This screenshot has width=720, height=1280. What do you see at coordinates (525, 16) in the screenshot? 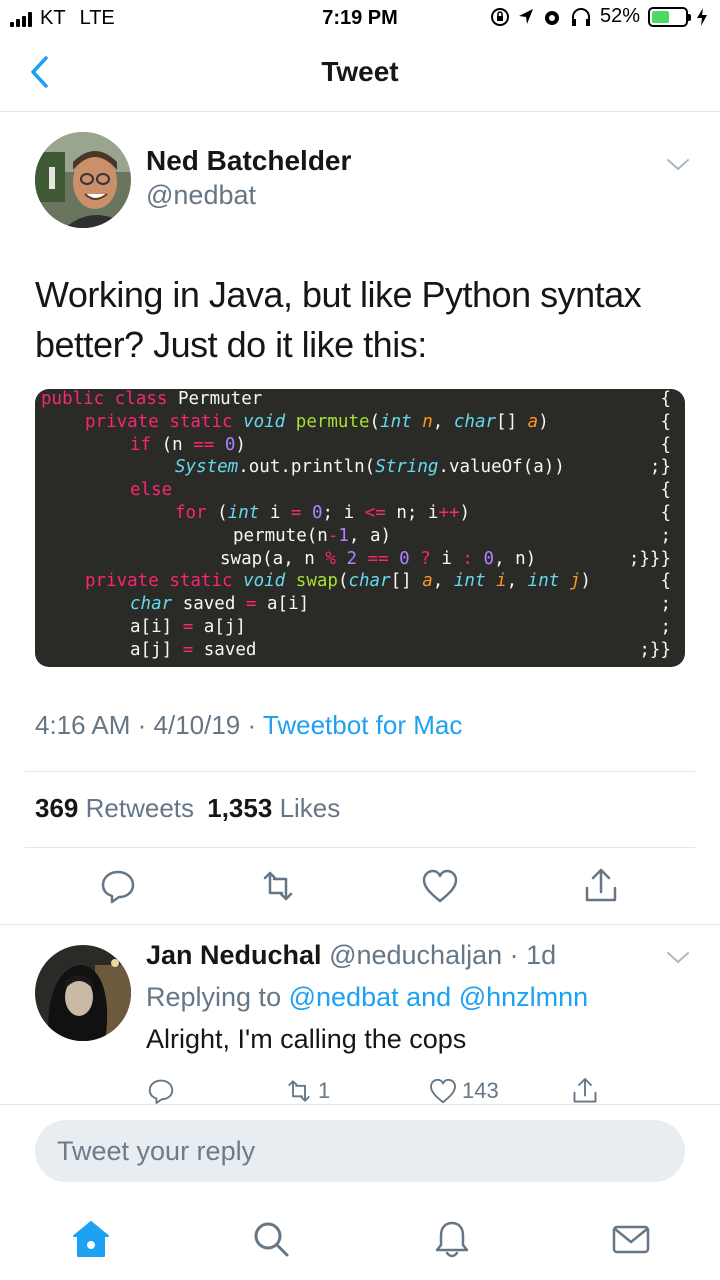
I see `location-icon` at bounding box center [525, 16].